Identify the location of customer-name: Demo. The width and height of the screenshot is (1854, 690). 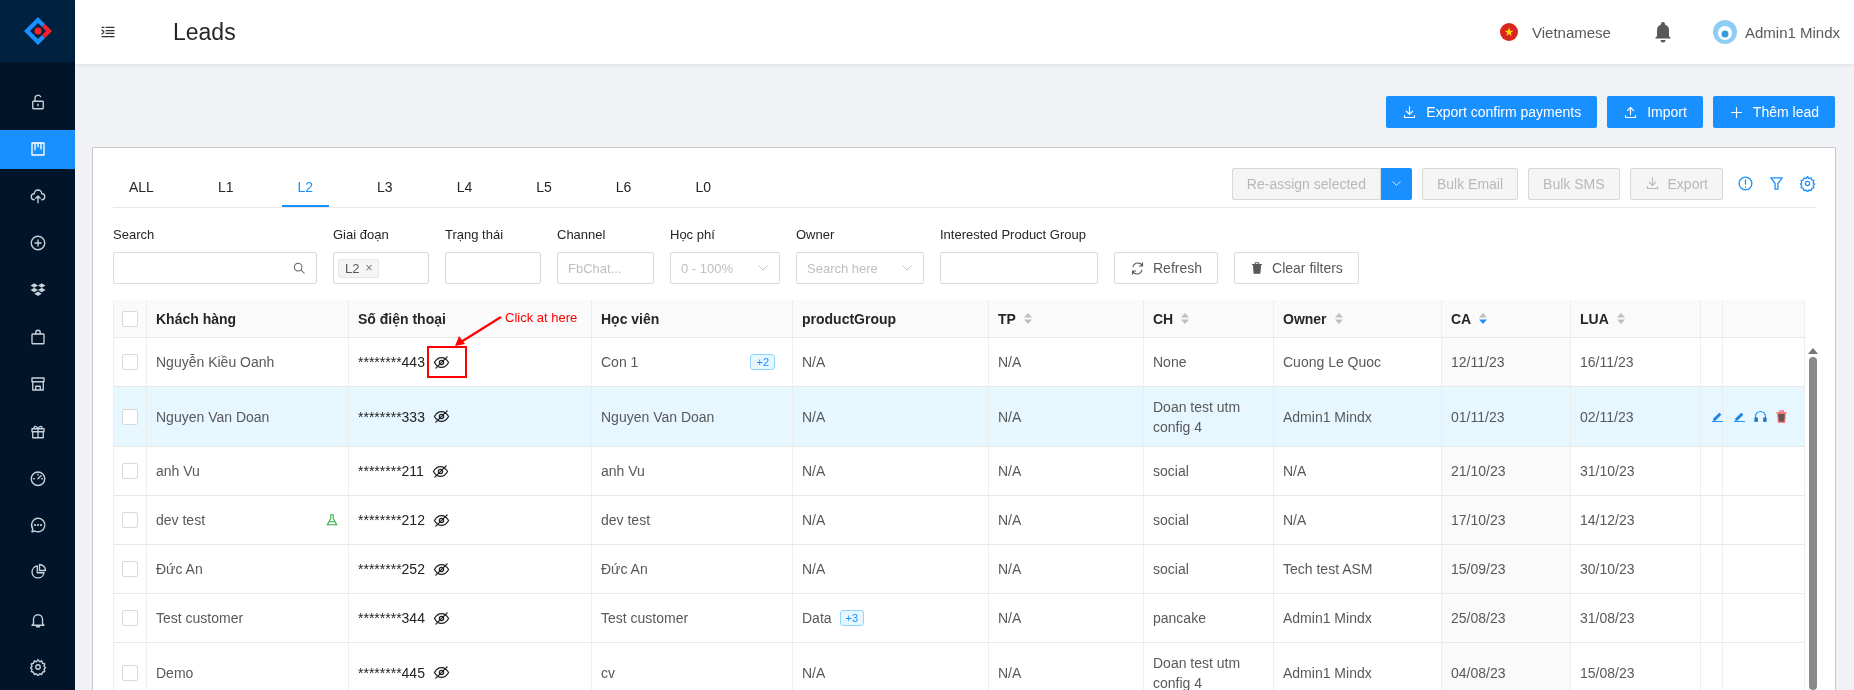
(175, 672).